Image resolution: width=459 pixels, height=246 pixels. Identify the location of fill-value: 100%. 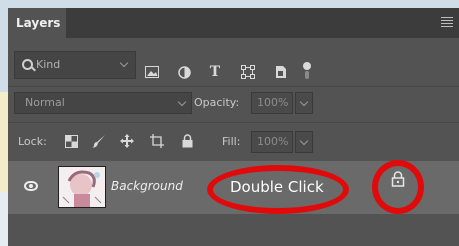
(273, 141).